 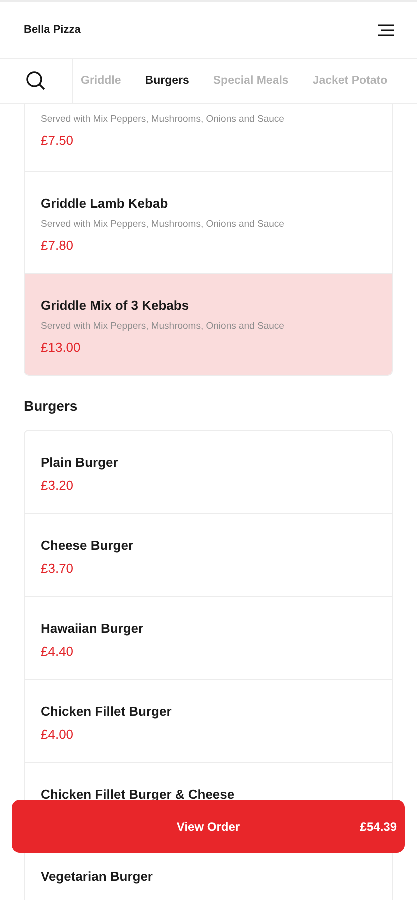 I want to click on item-name: Plain Burger, so click(x=79, y=462).